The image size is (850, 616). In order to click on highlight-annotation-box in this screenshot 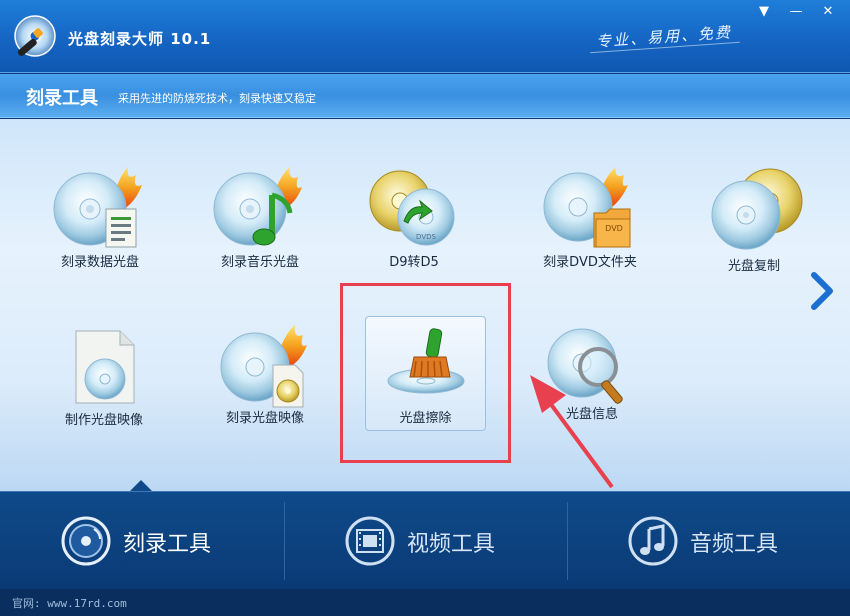, I will do `click(425, 373)`.